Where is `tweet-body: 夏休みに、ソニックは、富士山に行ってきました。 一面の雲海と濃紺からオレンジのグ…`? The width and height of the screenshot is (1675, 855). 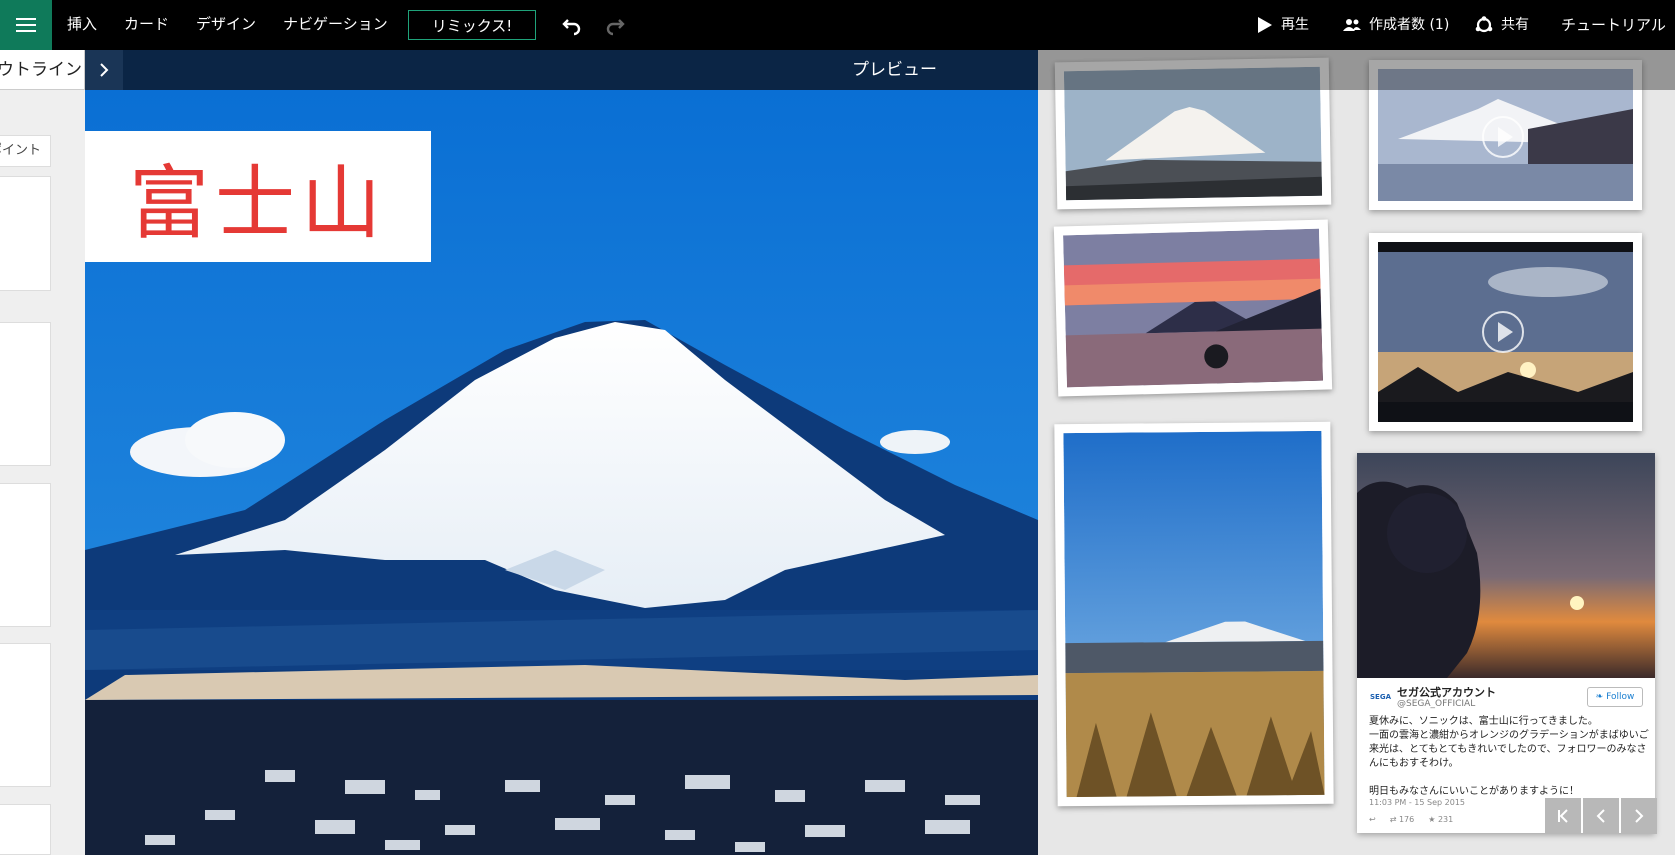
tweet-body: 夏休みに、ソニックは、富士山に行ってきました。 一面の雲海と濃紺からオレンジのグ… is located at coordinates (1509, 757).